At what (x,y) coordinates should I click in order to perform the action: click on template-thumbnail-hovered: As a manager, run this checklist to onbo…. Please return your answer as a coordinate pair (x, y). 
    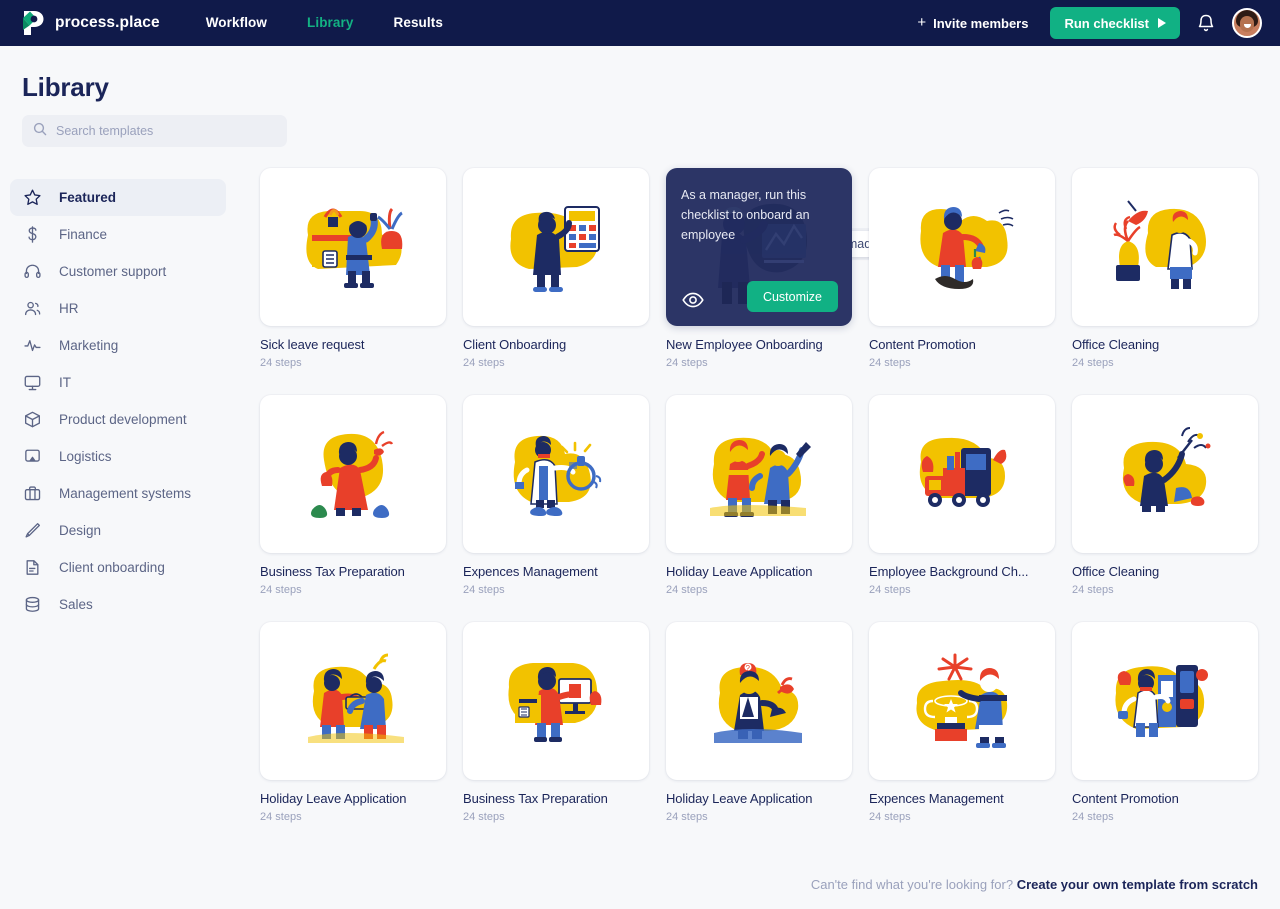
    Looking at the image, I should click on (759, 247).